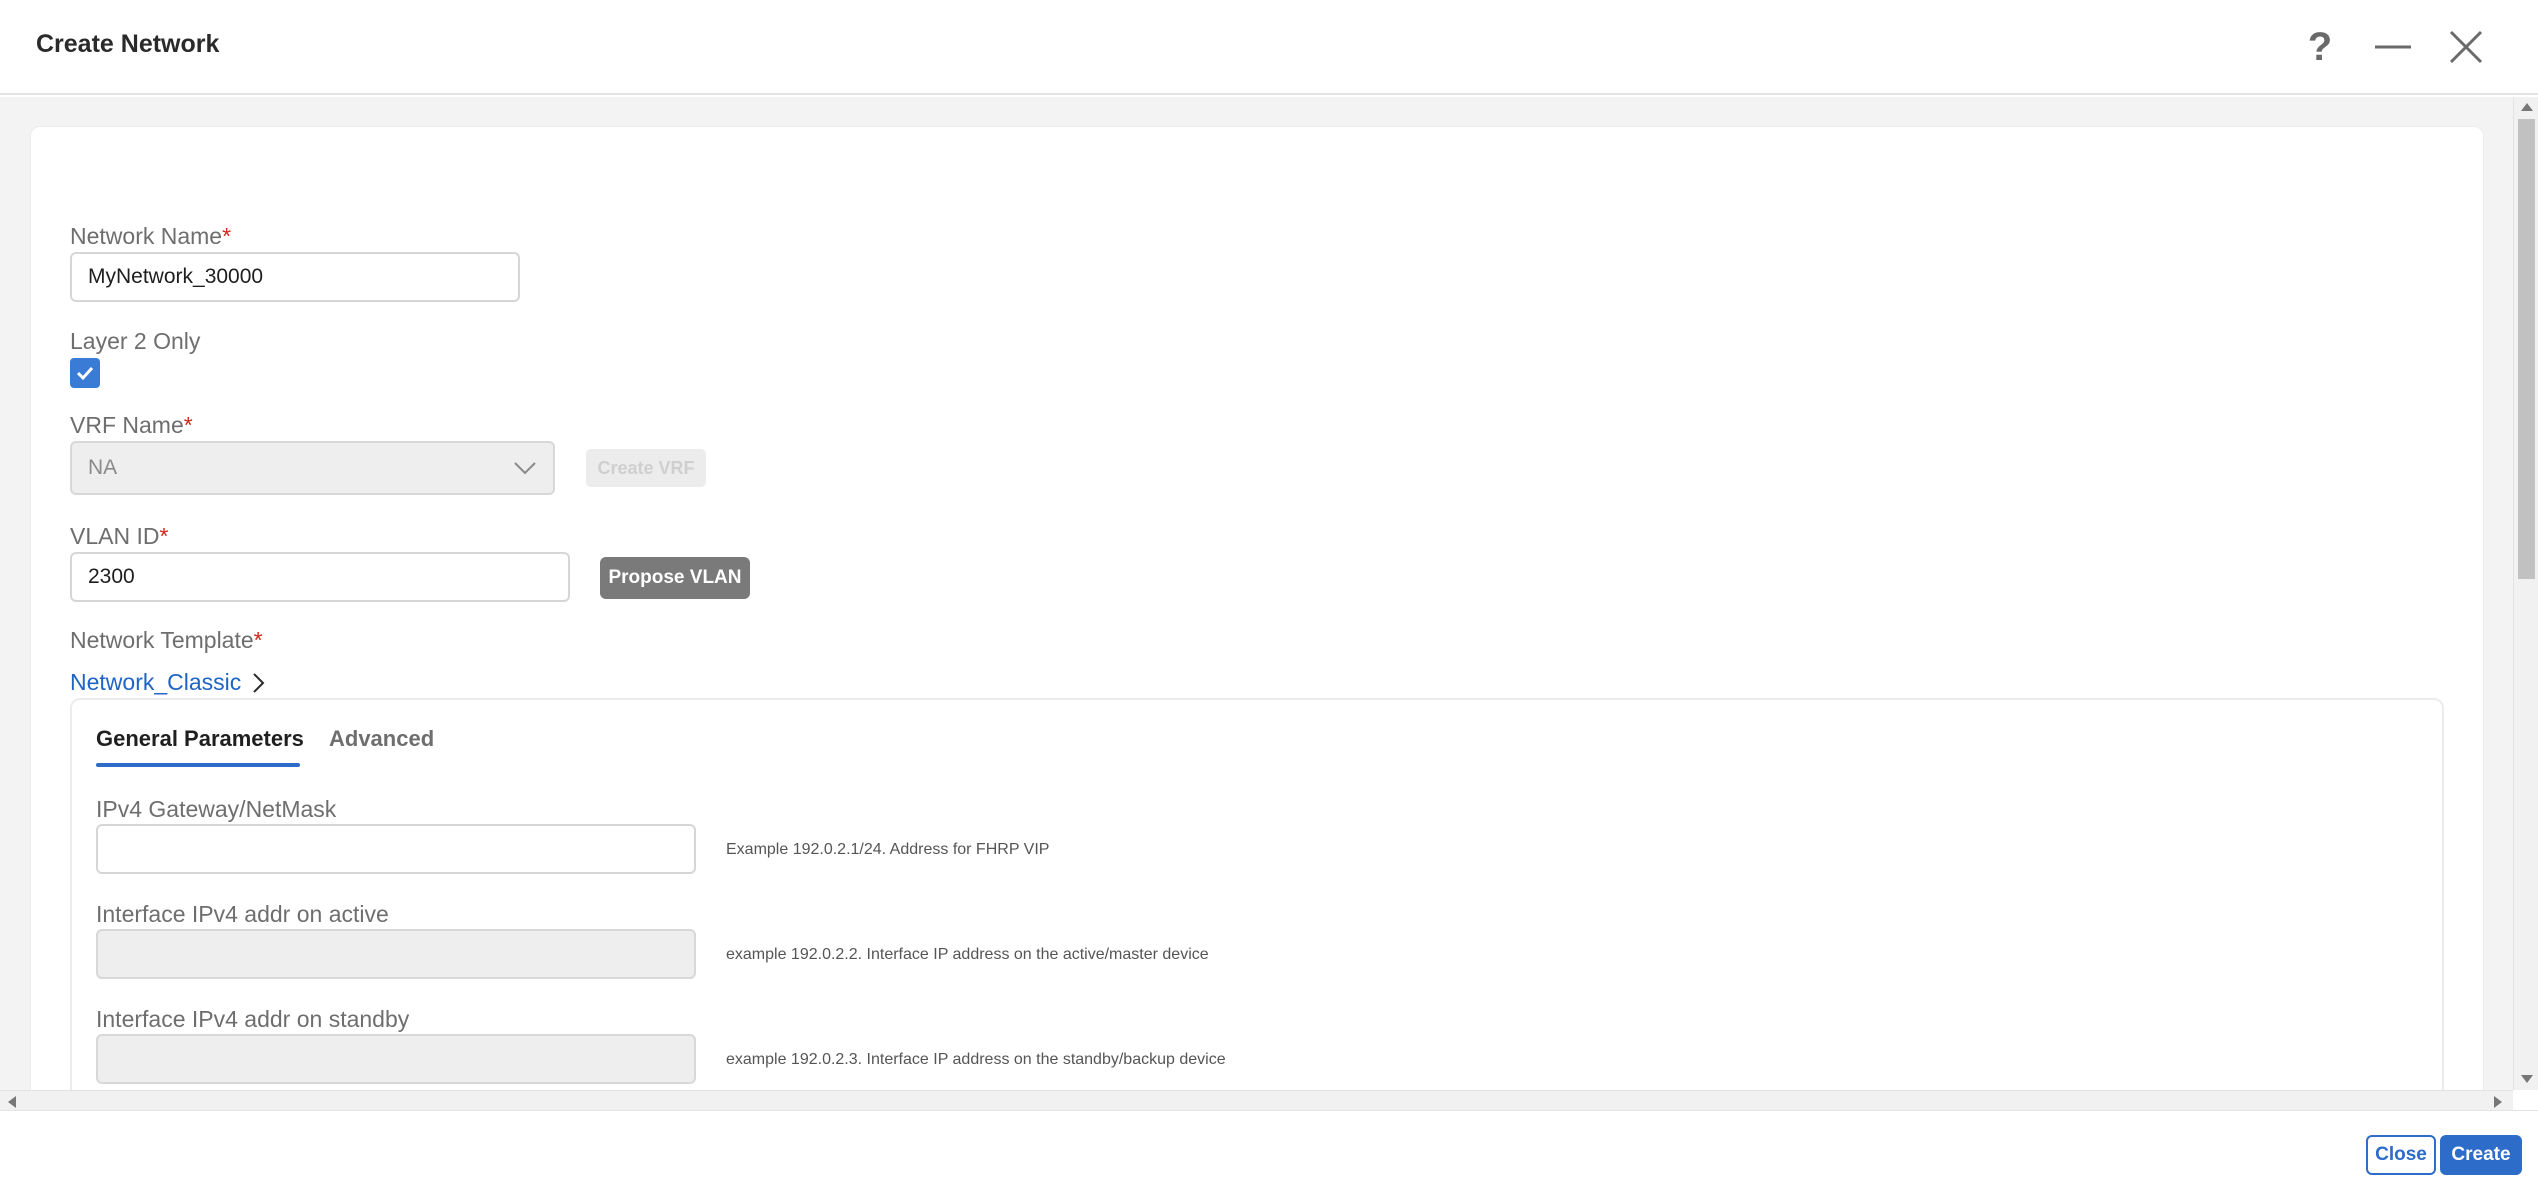 This screenshot has width=2538, height=1194. I want to click on propose-vlan-button: Propose VLAN, so click(675, 578).